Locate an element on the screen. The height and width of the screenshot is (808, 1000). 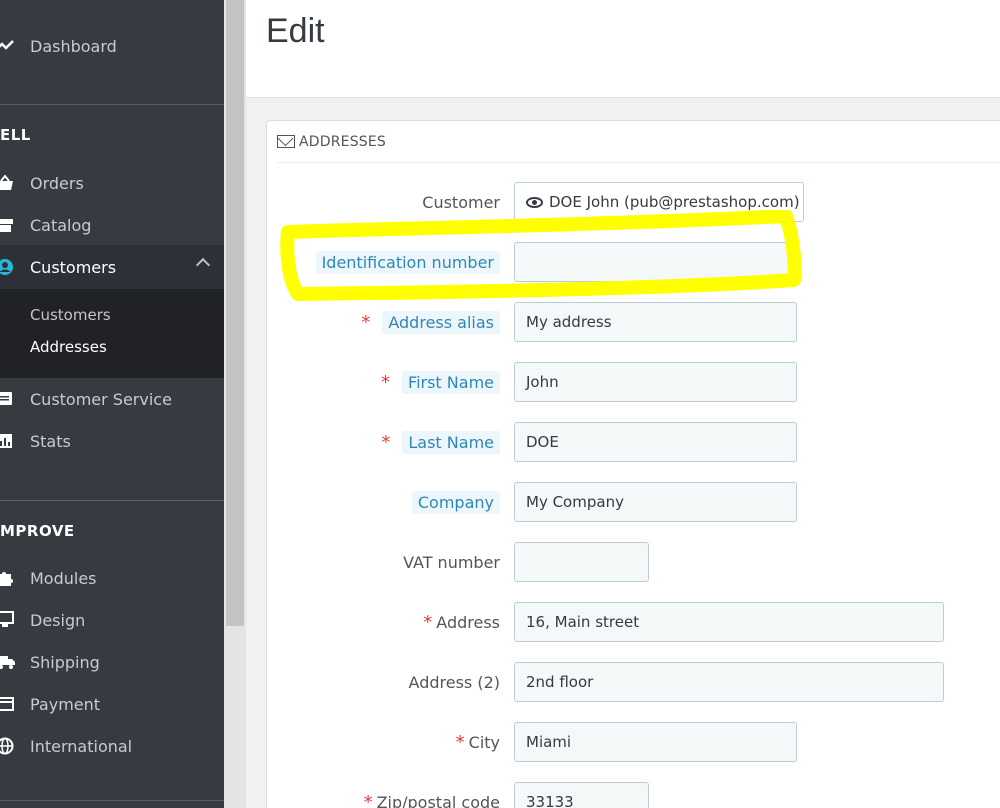
label-text: Address (2) is located at coordinates (454, 682).